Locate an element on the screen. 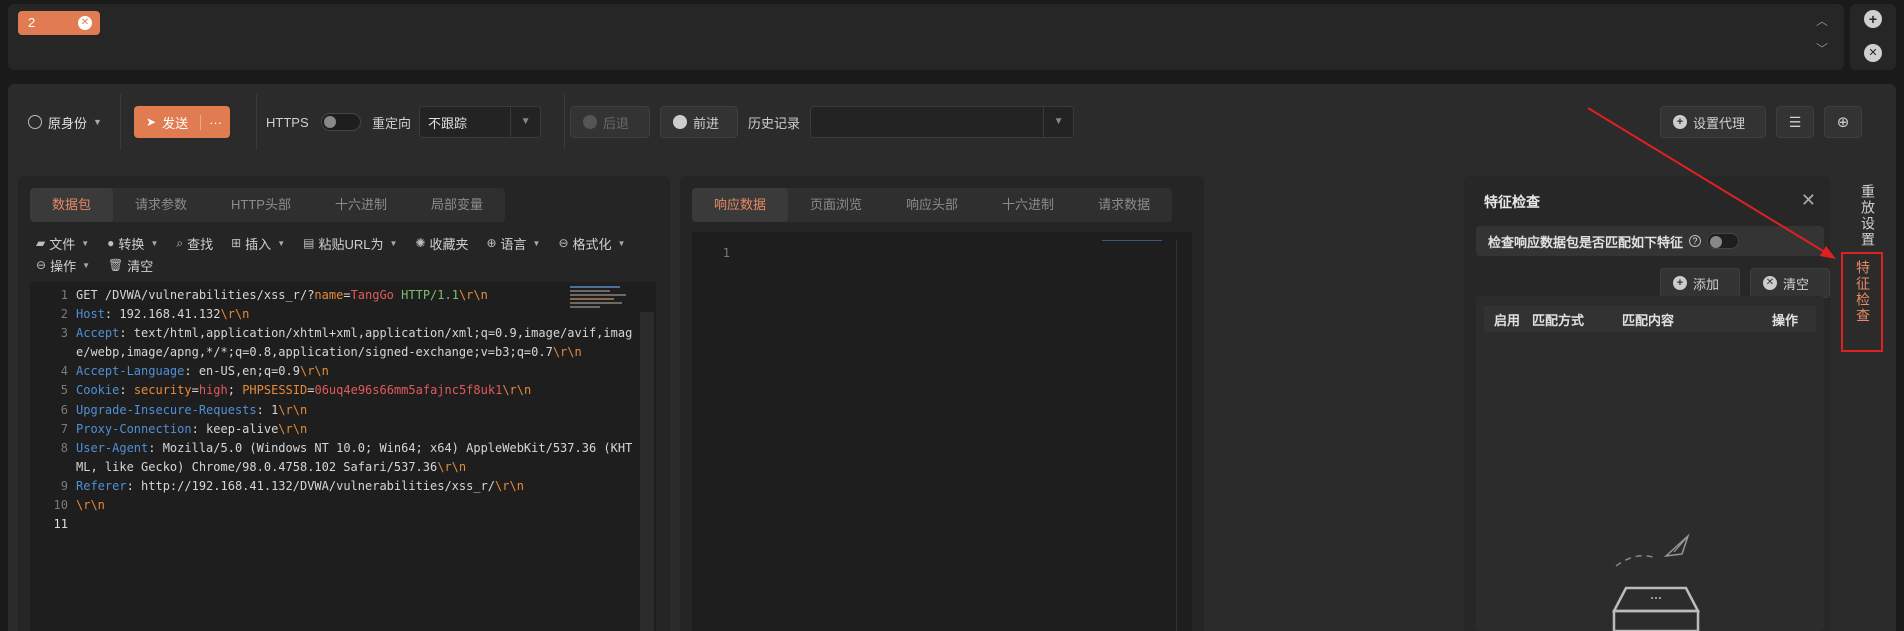 This screenshot has height=631, width=1904. add-session-icon: + is located at coordinates (1873, 19).